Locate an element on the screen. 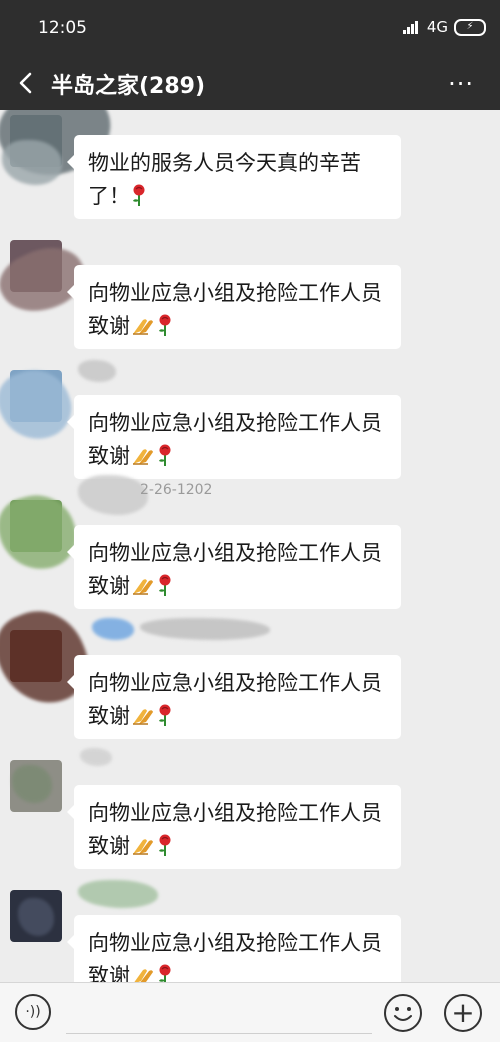 This screenshot has width=500, height=1042. chat-title: 半岛之家(289) is located at coordinates (128, 86).